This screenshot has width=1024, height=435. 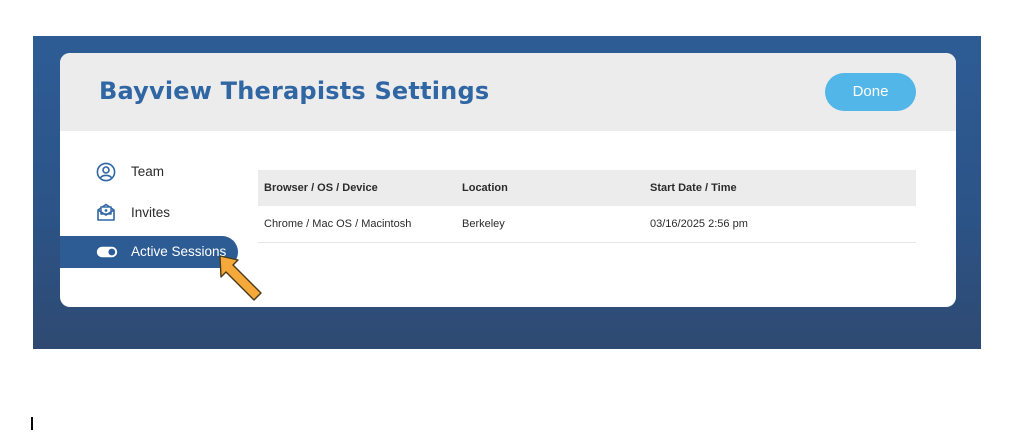 I want to click on sidebar-item-label: Invites, so click(x=151, y=212).